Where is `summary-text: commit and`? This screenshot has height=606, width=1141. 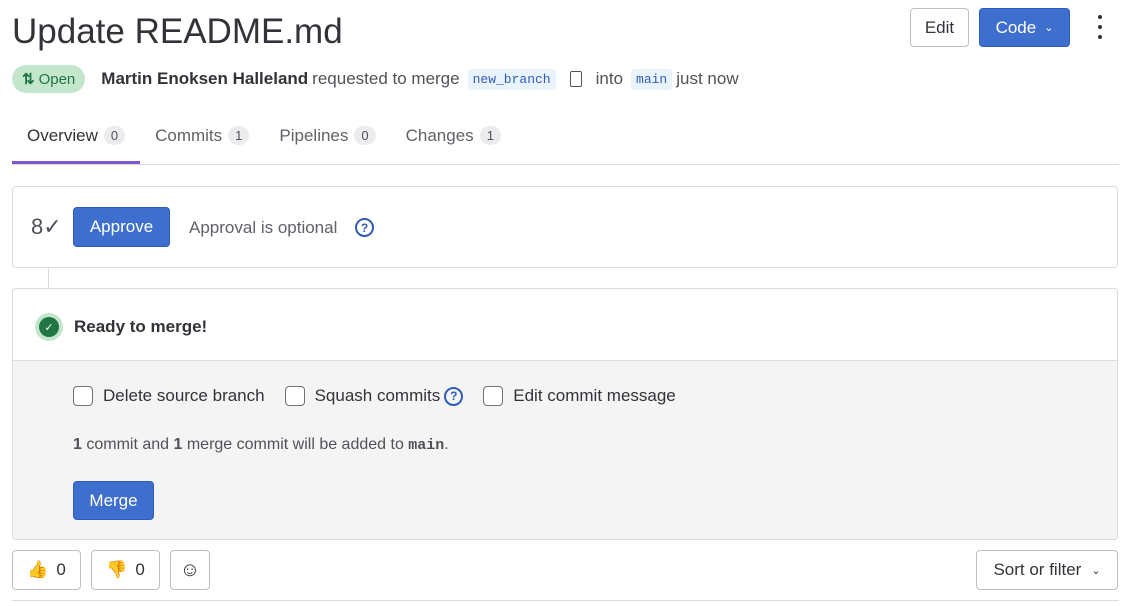
summary-text: commit and is located at coordinates (127, 444).